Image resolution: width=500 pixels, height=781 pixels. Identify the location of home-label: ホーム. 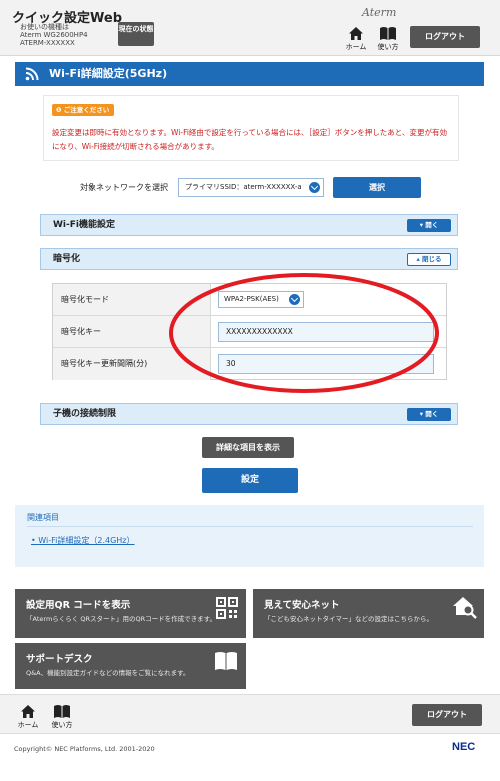
(356, 47).